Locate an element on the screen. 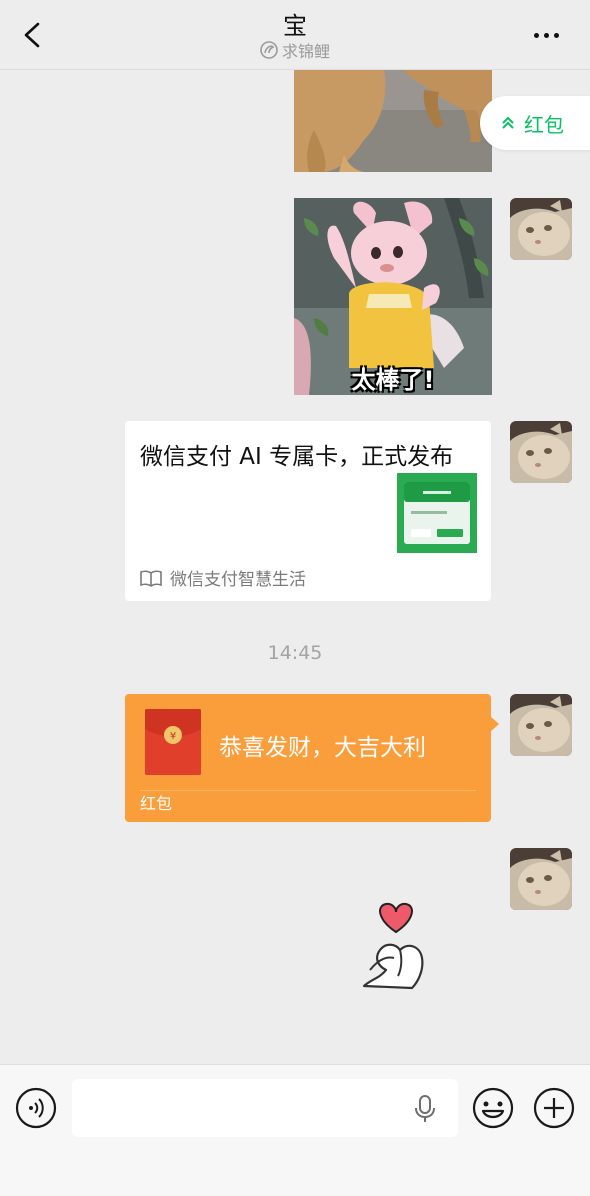  article-source-label: 微信支付智慧生活 is located at coordinates (238, 580).